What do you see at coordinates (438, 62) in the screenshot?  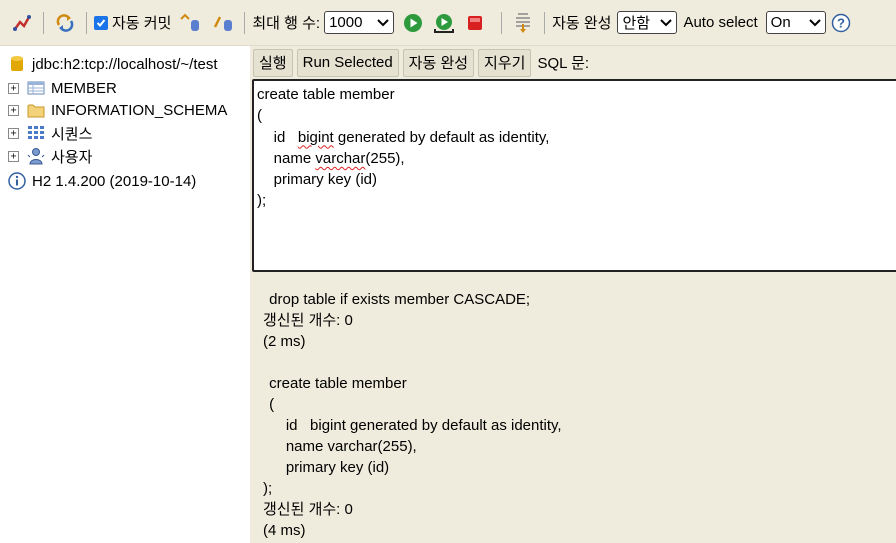 I see `auto-complete-button: 자동 완성` at bounding box center [438, 62].